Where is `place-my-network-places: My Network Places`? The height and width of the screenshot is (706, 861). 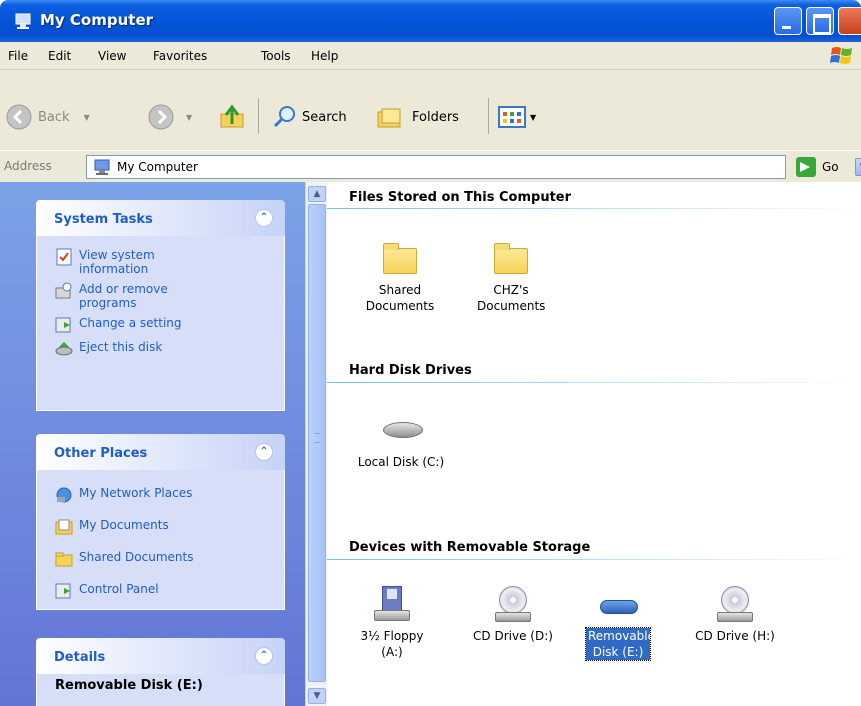 place-my-network-places: My Network Places is located at coordinates (160, 495).